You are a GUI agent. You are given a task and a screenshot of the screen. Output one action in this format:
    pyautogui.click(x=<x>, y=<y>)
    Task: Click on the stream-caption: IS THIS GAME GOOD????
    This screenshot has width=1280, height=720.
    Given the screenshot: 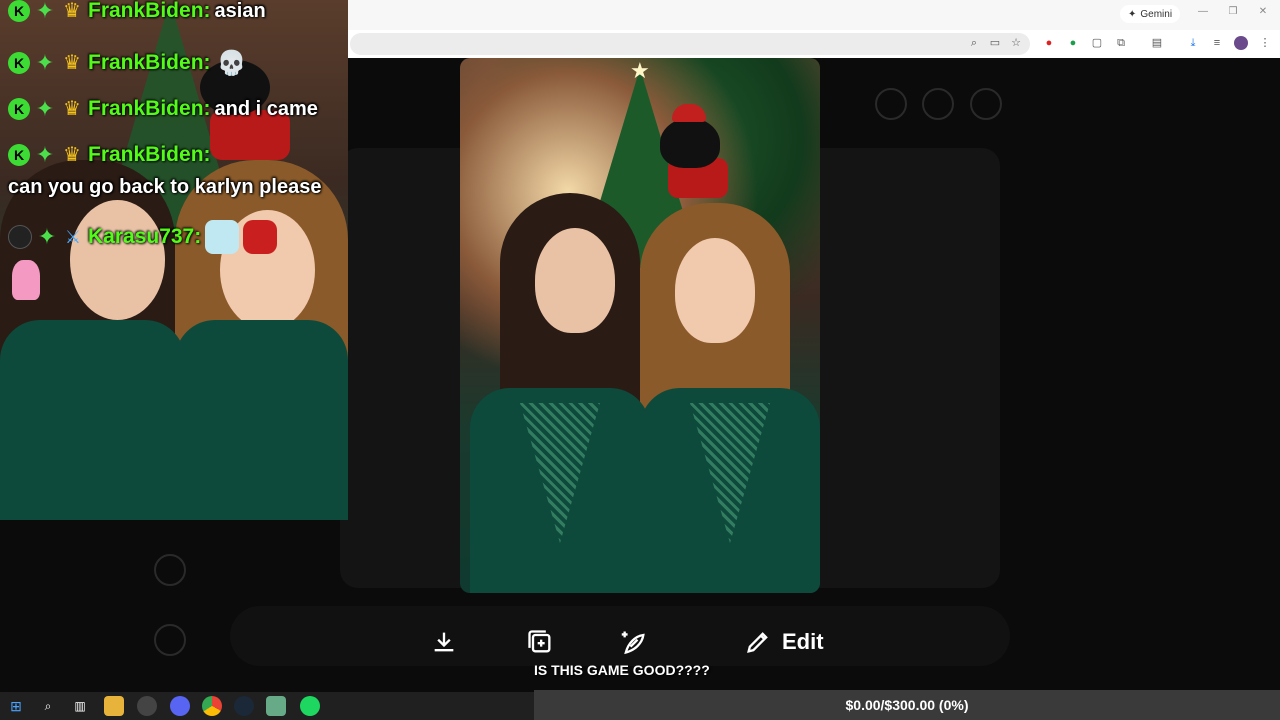 What is the action you would take?
    pyautogui.click(x=622, y=670)
    